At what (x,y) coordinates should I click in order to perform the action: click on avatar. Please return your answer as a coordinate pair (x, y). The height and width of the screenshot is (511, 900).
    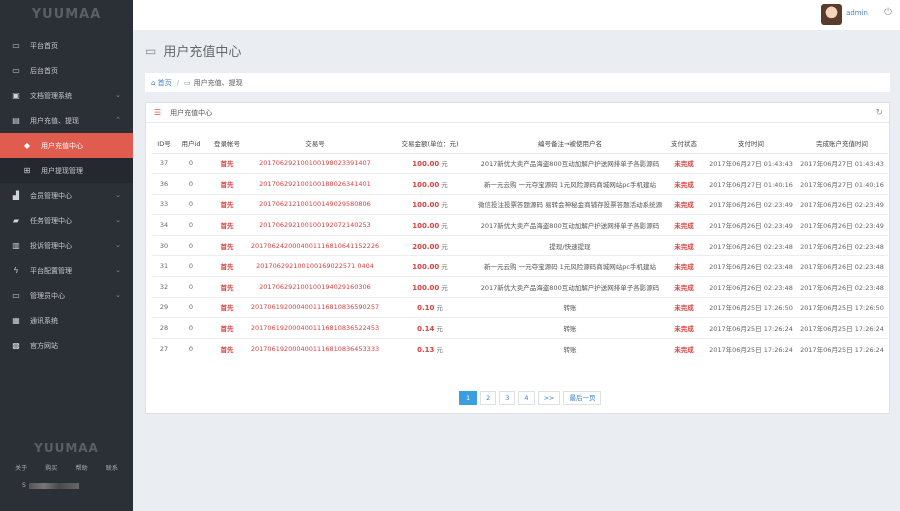
    Looking at the image, I should click on (831, 14).